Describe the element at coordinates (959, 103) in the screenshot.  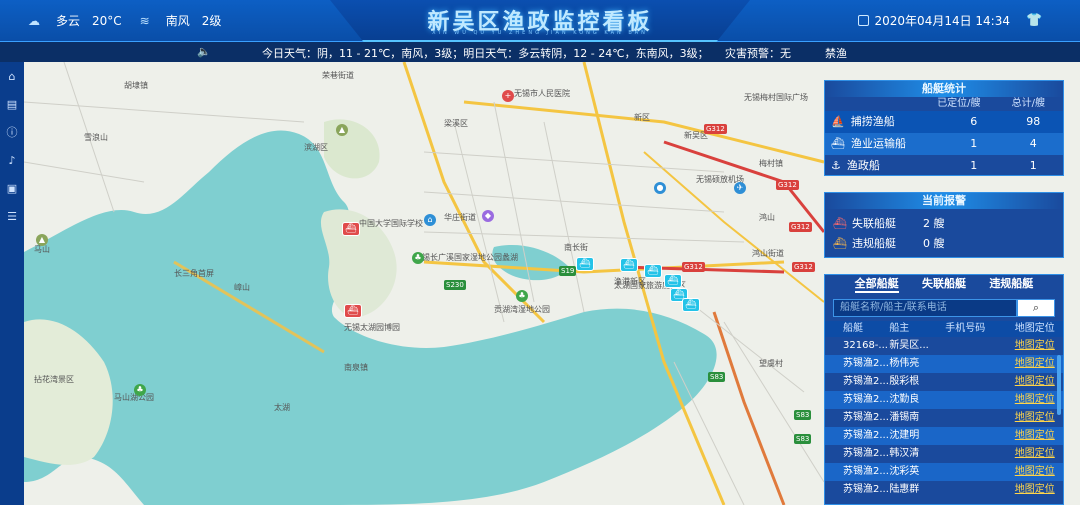
I see `col-located: 已定位/艘` at that location.